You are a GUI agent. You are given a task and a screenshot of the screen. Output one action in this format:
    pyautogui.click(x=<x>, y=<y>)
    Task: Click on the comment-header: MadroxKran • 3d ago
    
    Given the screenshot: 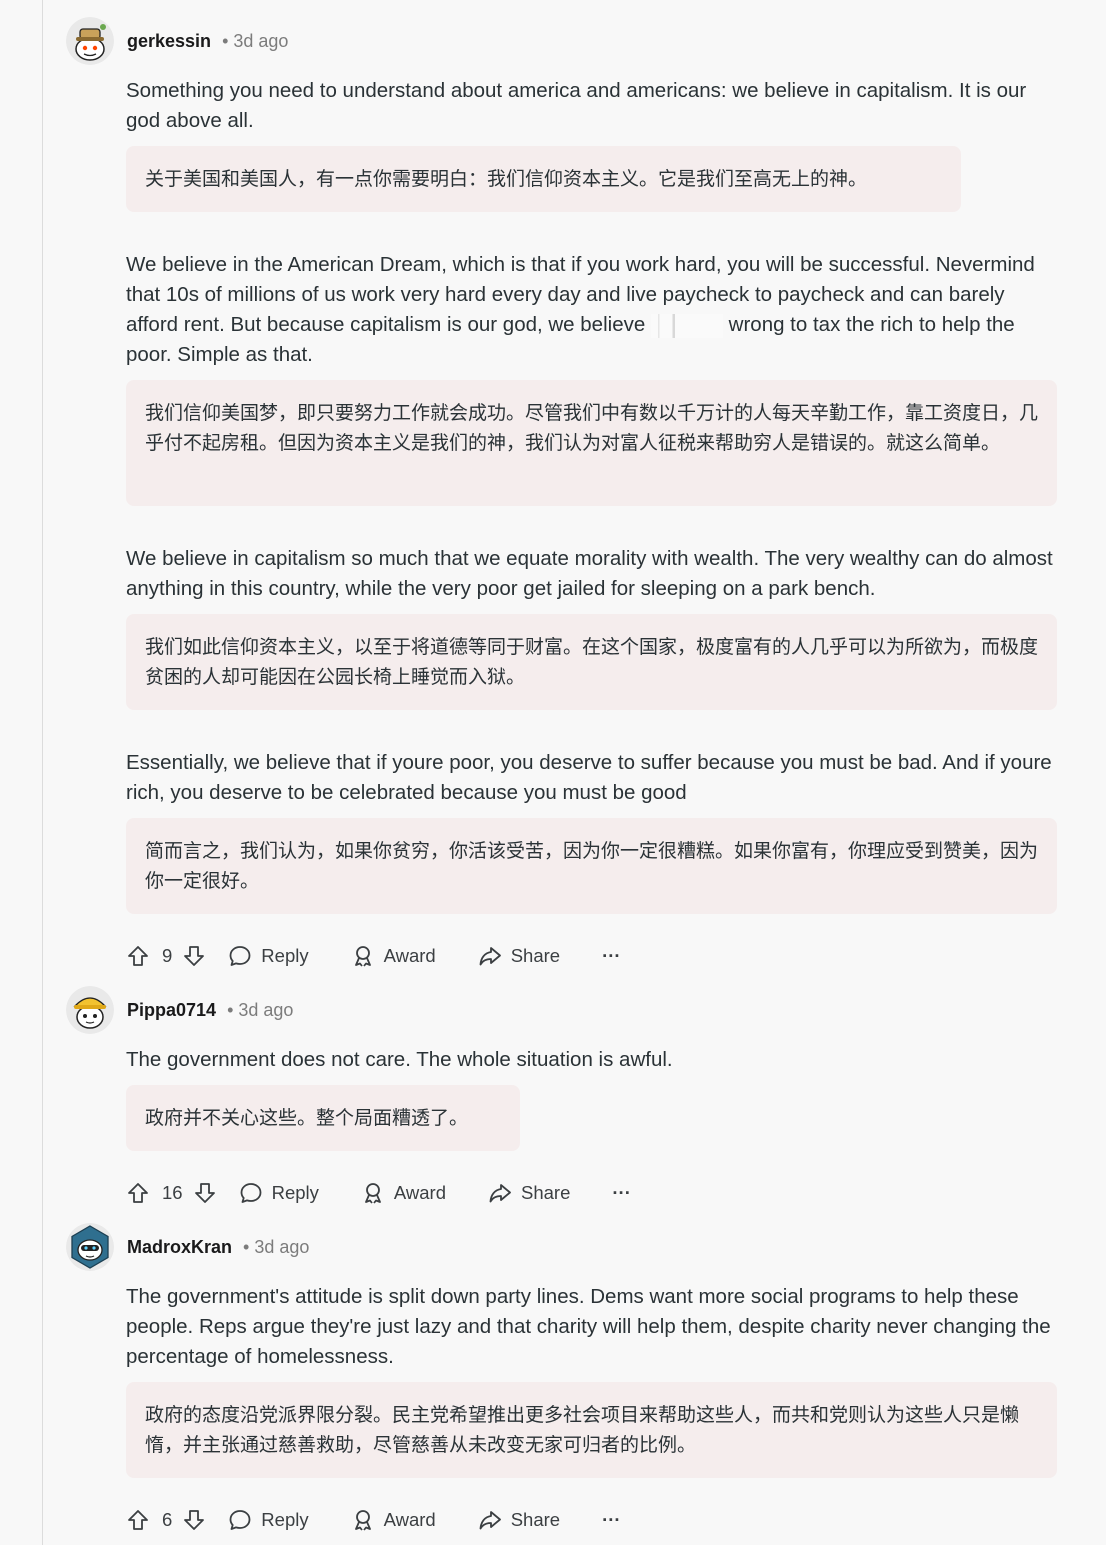 What is the action you would take?
    pyautogui.click(x=187, y=1247)
    